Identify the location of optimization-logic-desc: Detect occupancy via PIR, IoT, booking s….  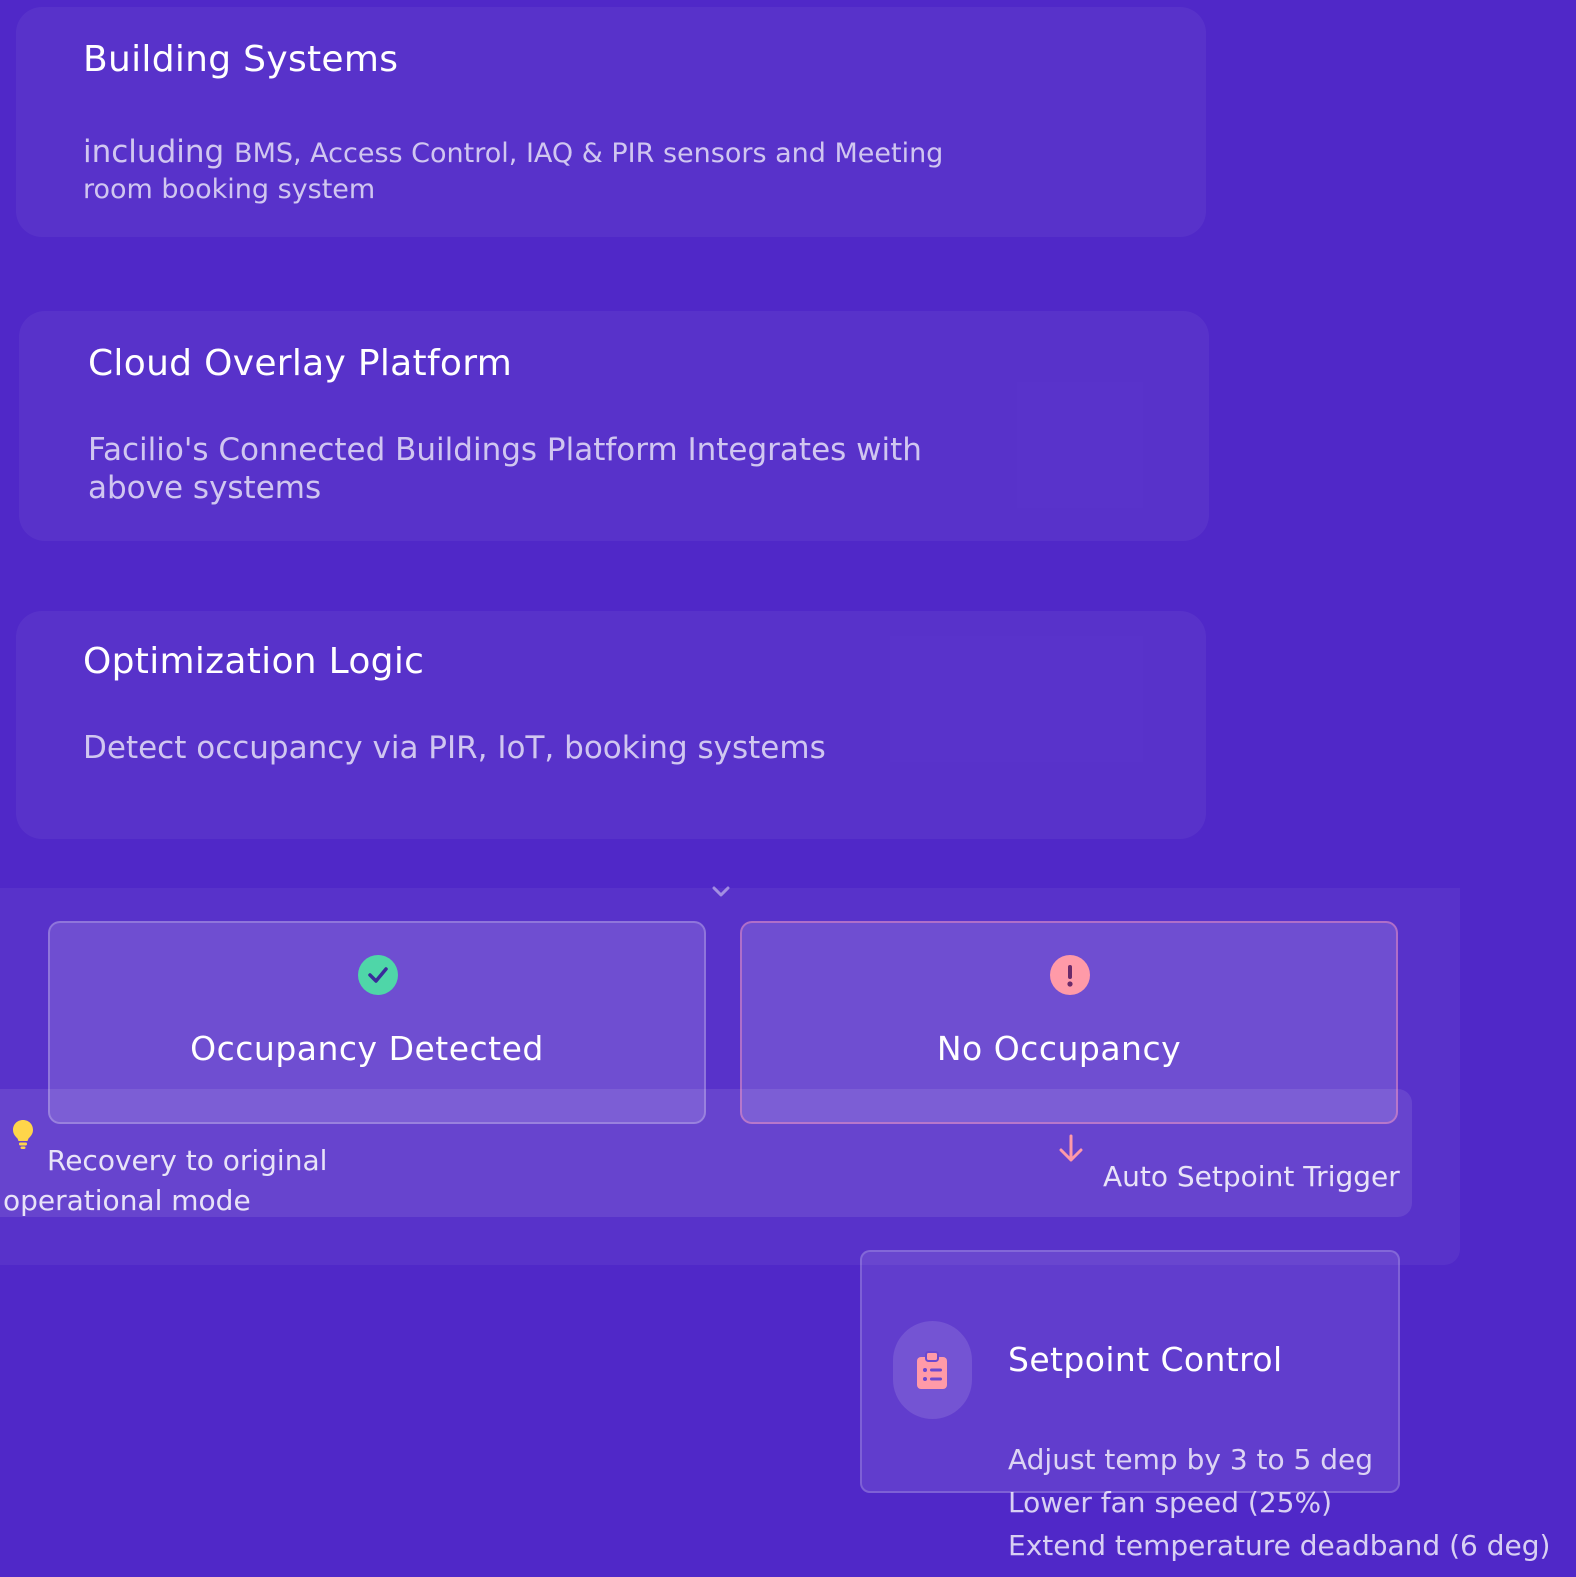
(454, 748).